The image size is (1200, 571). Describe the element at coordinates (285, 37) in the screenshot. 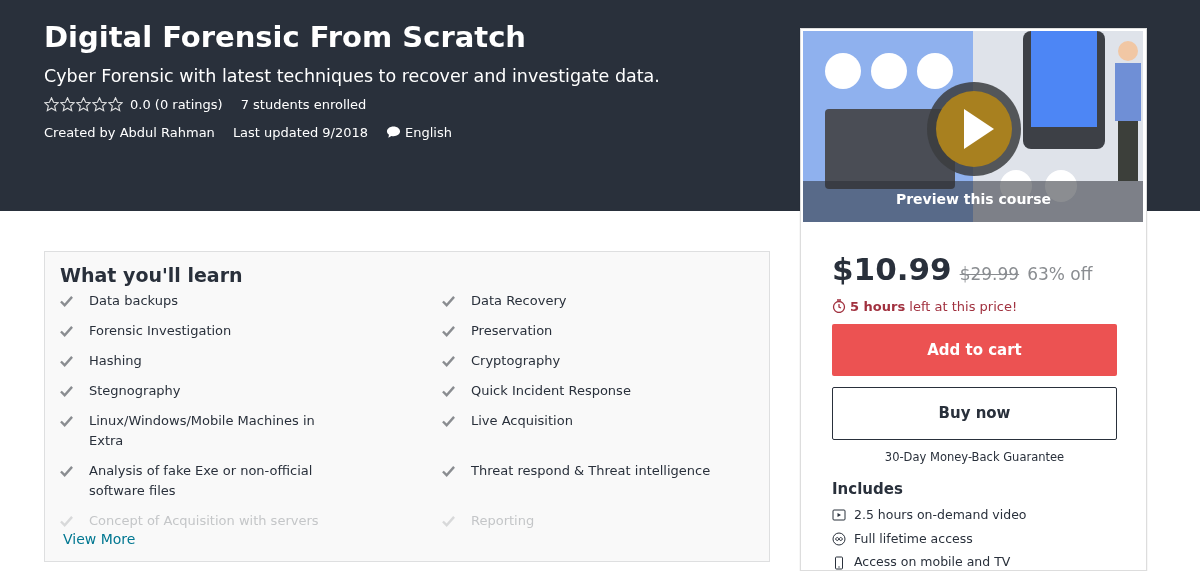

I see `course-title: Digital Forensic From Scratch` at that location.